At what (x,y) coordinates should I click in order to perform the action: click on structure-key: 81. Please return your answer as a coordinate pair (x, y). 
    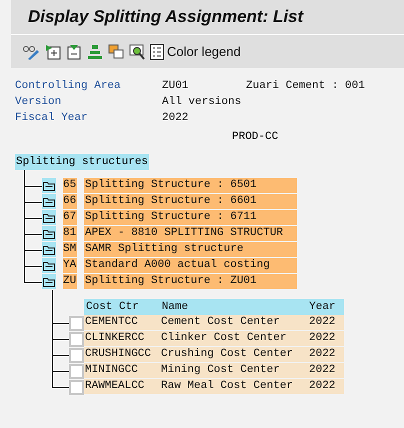
    Looking at the image, I should click on (70, 233).